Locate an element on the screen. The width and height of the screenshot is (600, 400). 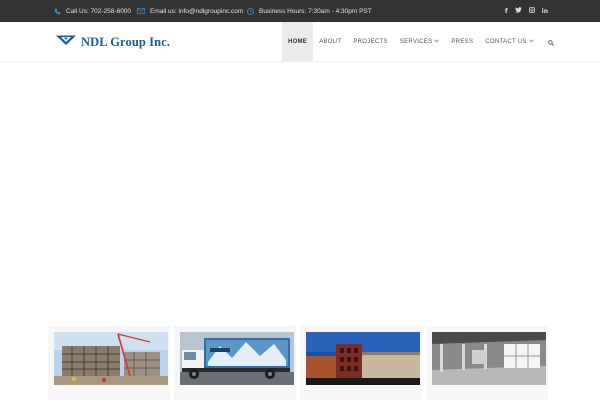
nav-projects-label: PROJECTS is located at coordinates (370, 42).